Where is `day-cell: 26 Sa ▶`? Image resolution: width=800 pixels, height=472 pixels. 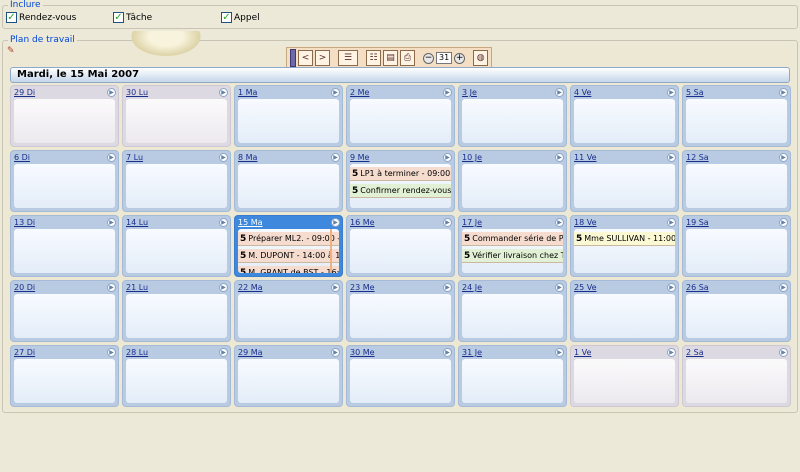 day-cell: 26 Sa ▶ is located at coordinates (736, 311).